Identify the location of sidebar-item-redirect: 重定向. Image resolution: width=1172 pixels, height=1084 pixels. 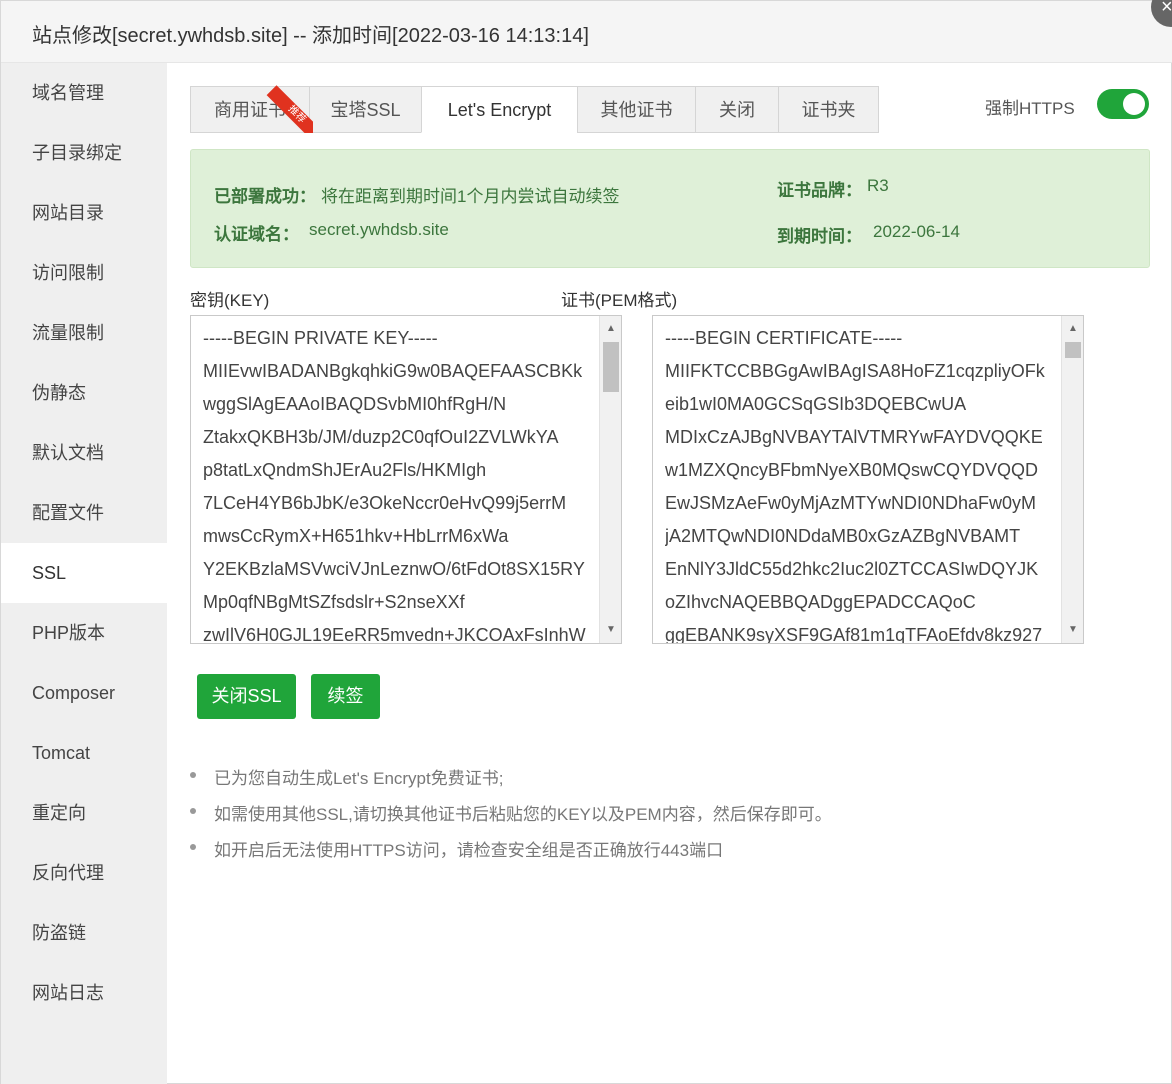
(84, 813).